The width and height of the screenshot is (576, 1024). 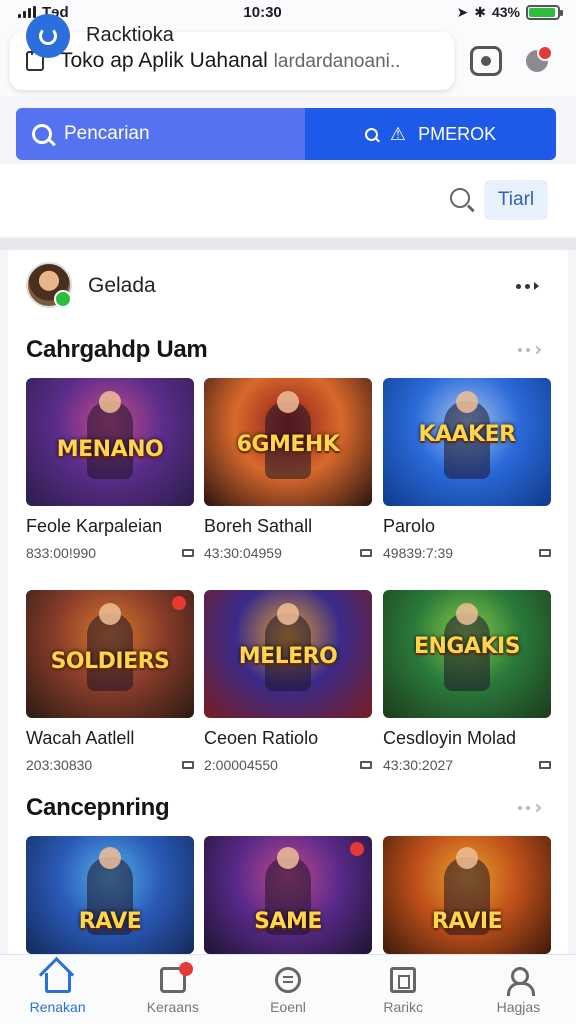 I want to click on search-tabs: Pencarian ⚠ PMEROK, so click(x=286, y=134).